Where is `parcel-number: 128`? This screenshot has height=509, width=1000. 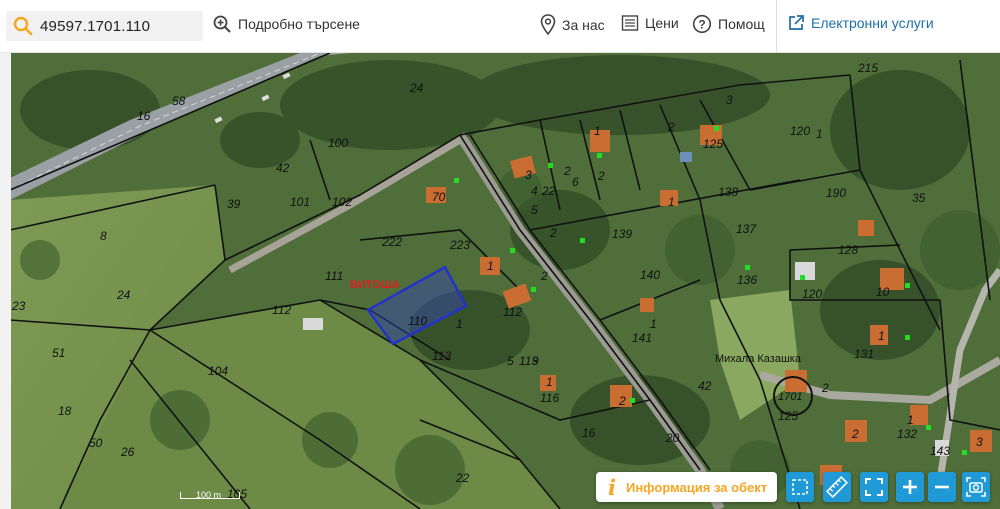
parcel-number: 128 is located at coordinates (848, 250).